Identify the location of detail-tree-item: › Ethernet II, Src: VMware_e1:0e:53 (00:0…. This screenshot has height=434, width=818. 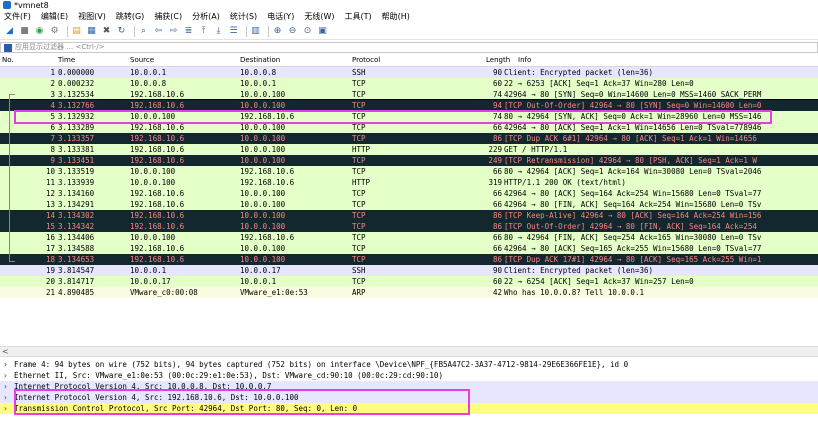
(409, 375).